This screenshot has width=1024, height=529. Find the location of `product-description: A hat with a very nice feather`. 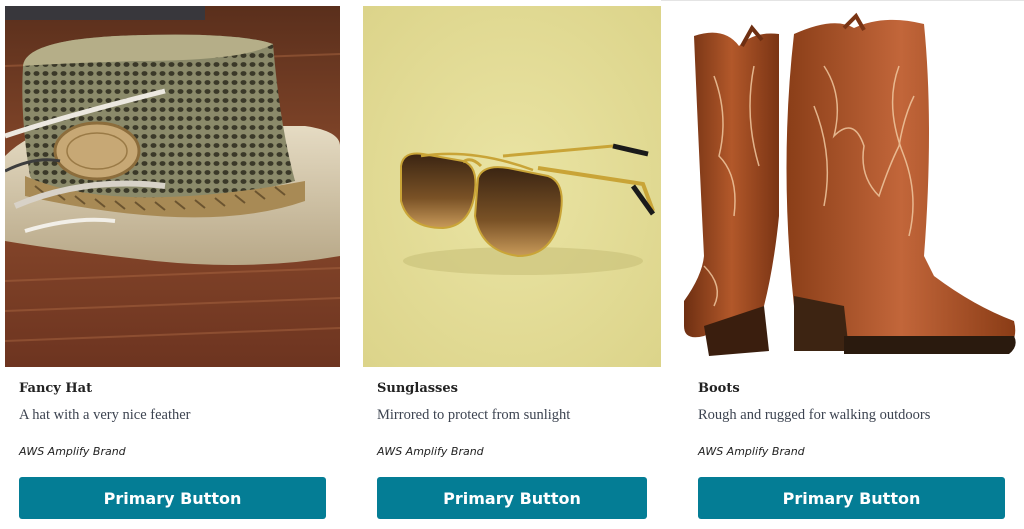

product-description: A hat with a very nice feather is located at coordinates (105, 415).